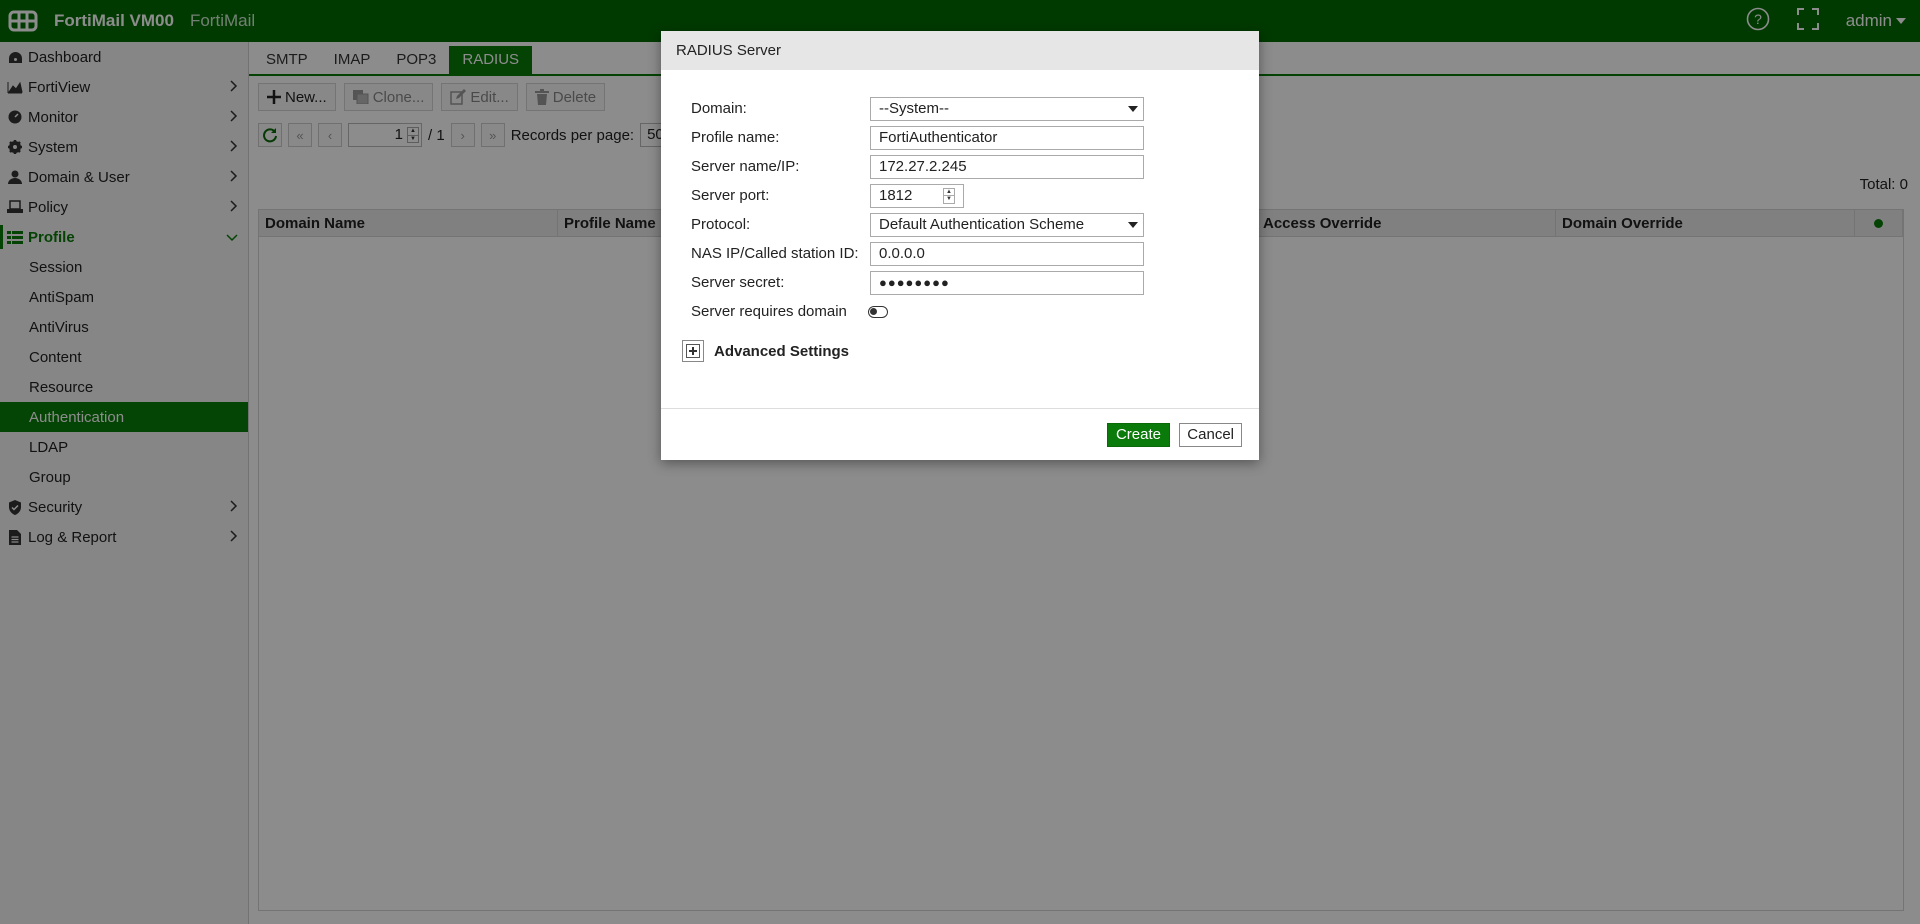  I want to click on profile-name-label: Profile name:, so click(735, 137).